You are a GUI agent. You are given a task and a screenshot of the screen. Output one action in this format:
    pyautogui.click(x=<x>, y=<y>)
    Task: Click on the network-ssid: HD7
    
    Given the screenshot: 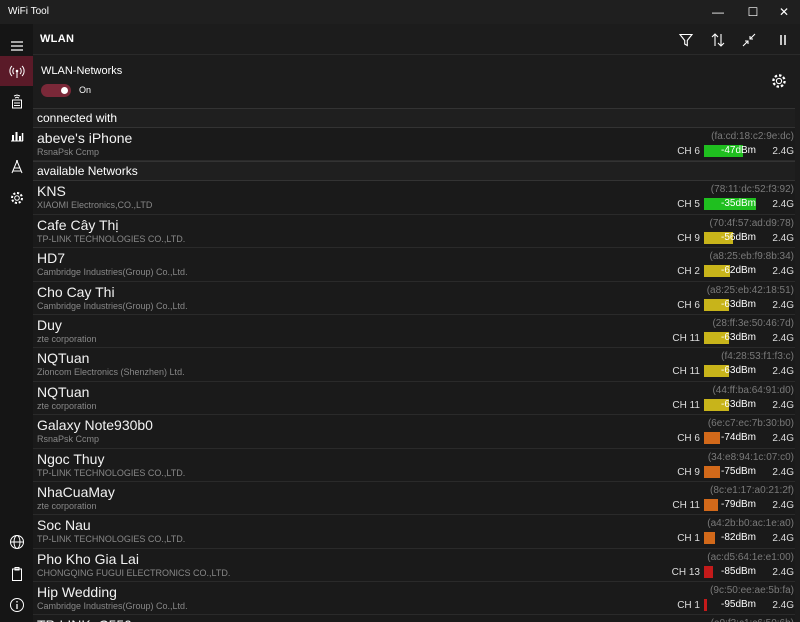 What is the action you would take?
    pyautogui.click(x=51, y=258)
    